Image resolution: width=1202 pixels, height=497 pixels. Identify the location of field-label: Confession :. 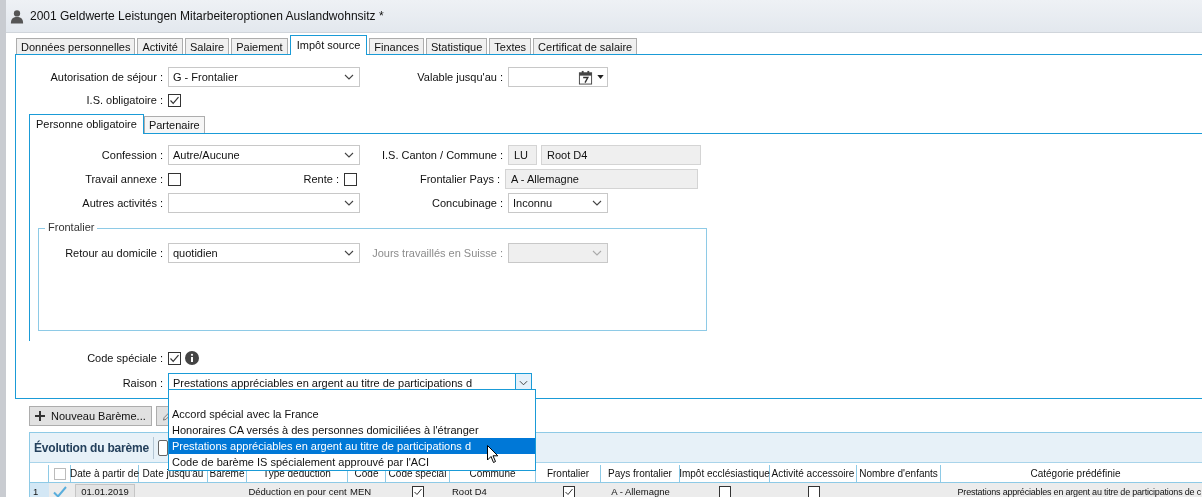
(132, 155).